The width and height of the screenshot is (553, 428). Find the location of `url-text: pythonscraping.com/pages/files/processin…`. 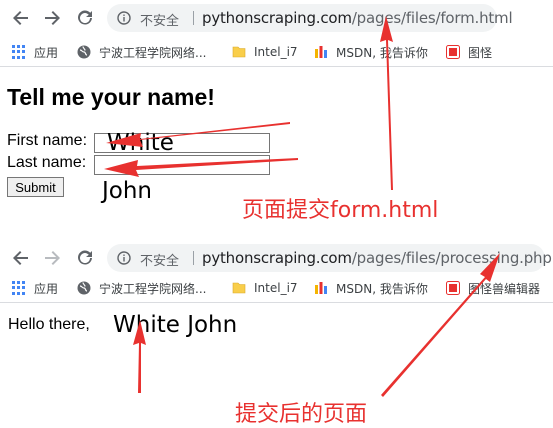

url-text: pythonscraping.com/pages/files/processin… is located at coordinates (377, 258).